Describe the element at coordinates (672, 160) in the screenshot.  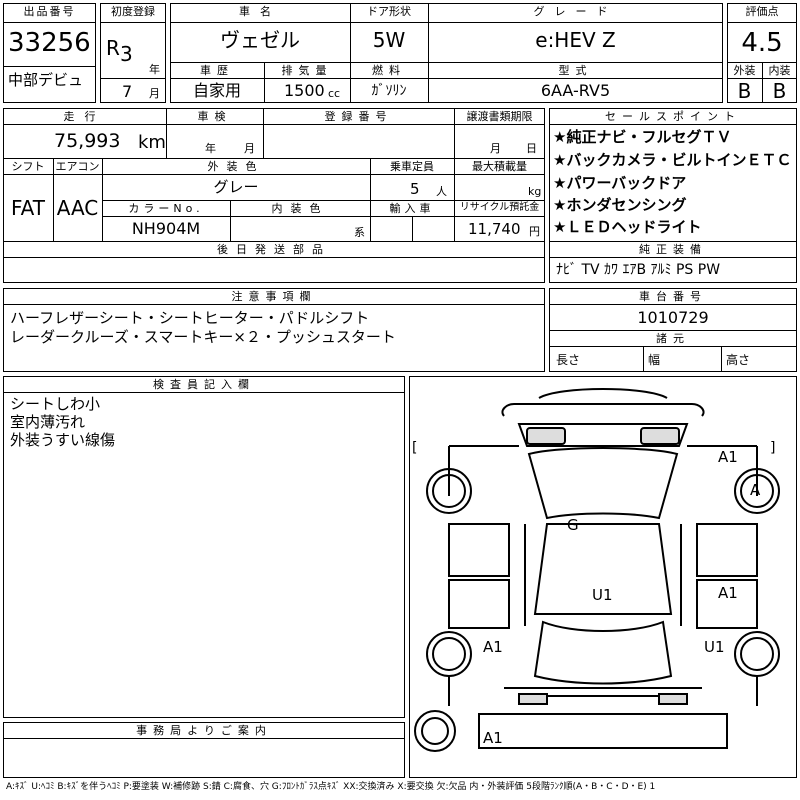
I see `sales-point-item: ★バックカメラ・ビルトインＥＴＣ` at that location.